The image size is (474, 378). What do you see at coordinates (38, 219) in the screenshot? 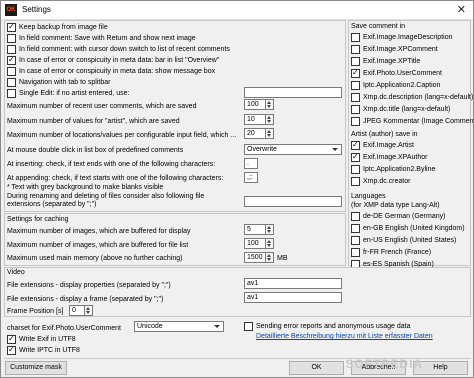
I see `caching-title: Settings for caching` at bounding box center [38, 219].